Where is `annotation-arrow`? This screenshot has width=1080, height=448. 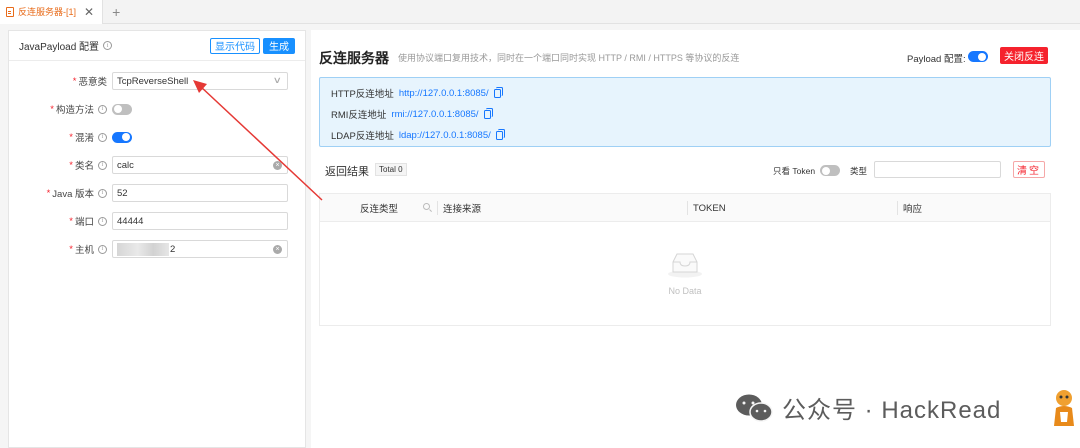
annotation-arrow is located at coordinates (258, 140).